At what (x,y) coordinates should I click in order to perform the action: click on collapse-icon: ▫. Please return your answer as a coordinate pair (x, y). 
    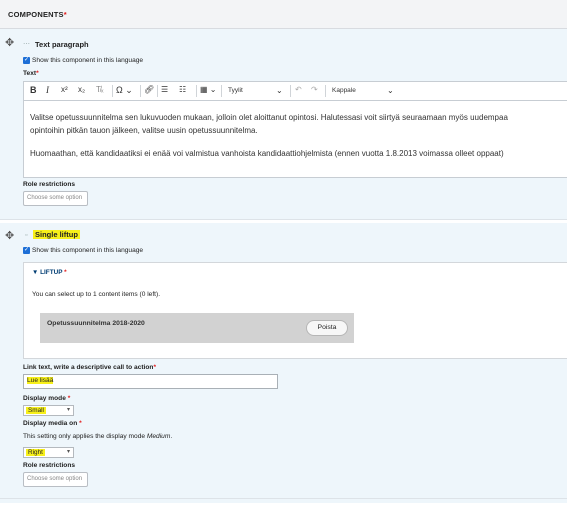
    Looking at the image, I should click on (26, 235).